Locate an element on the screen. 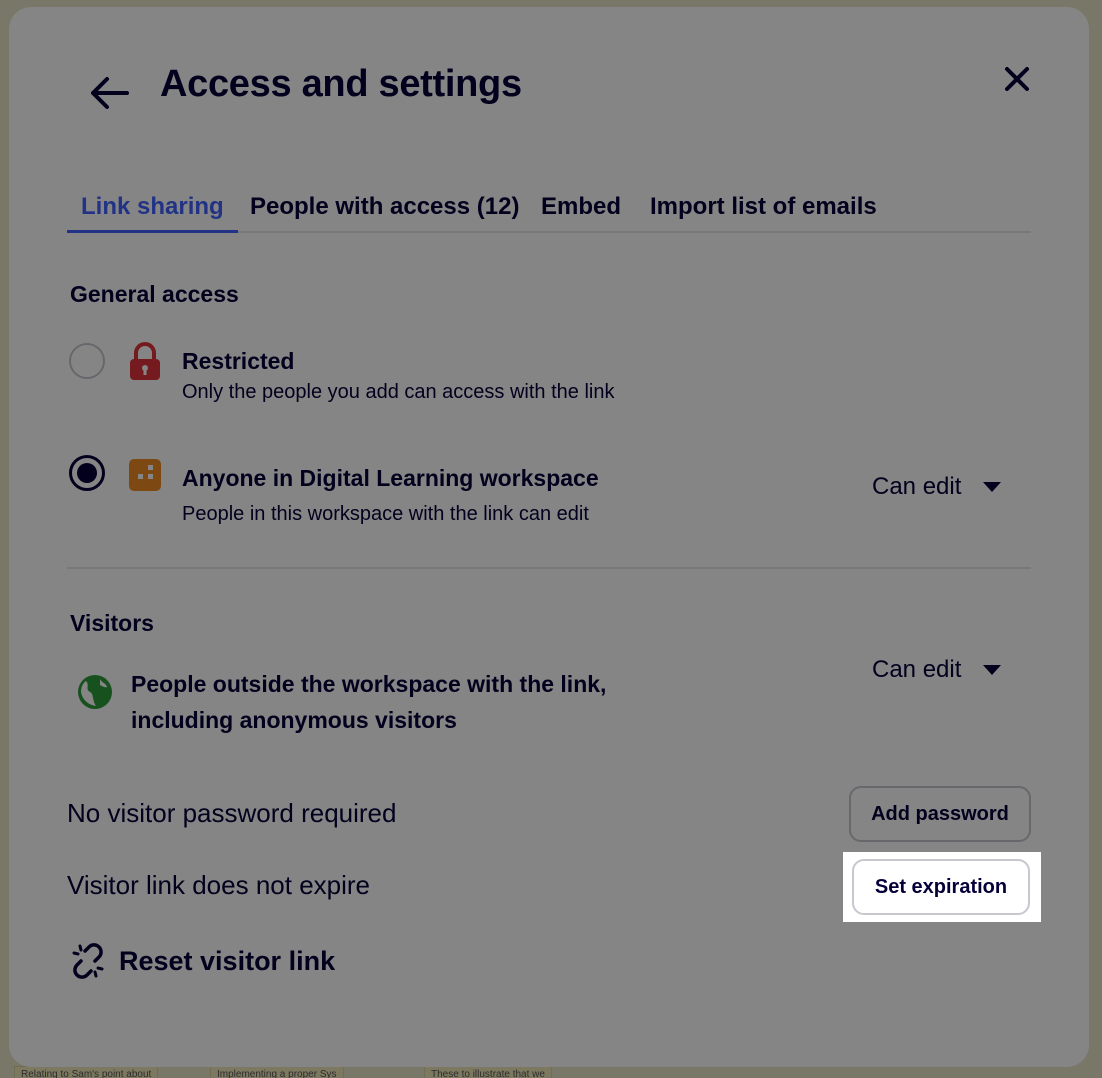 This screenshot has width=1102, height=1078. highlight-spot: Set expiration is located at coordinates (942, 887).